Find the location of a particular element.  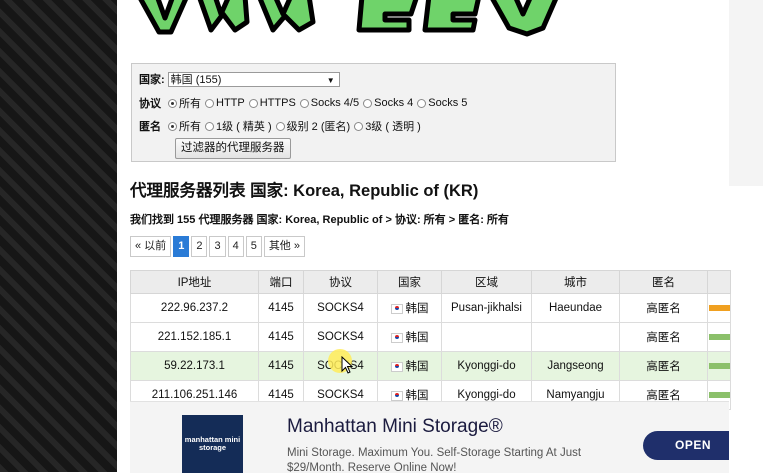

anon-radio-level1 is located at coordinates (209, 126).